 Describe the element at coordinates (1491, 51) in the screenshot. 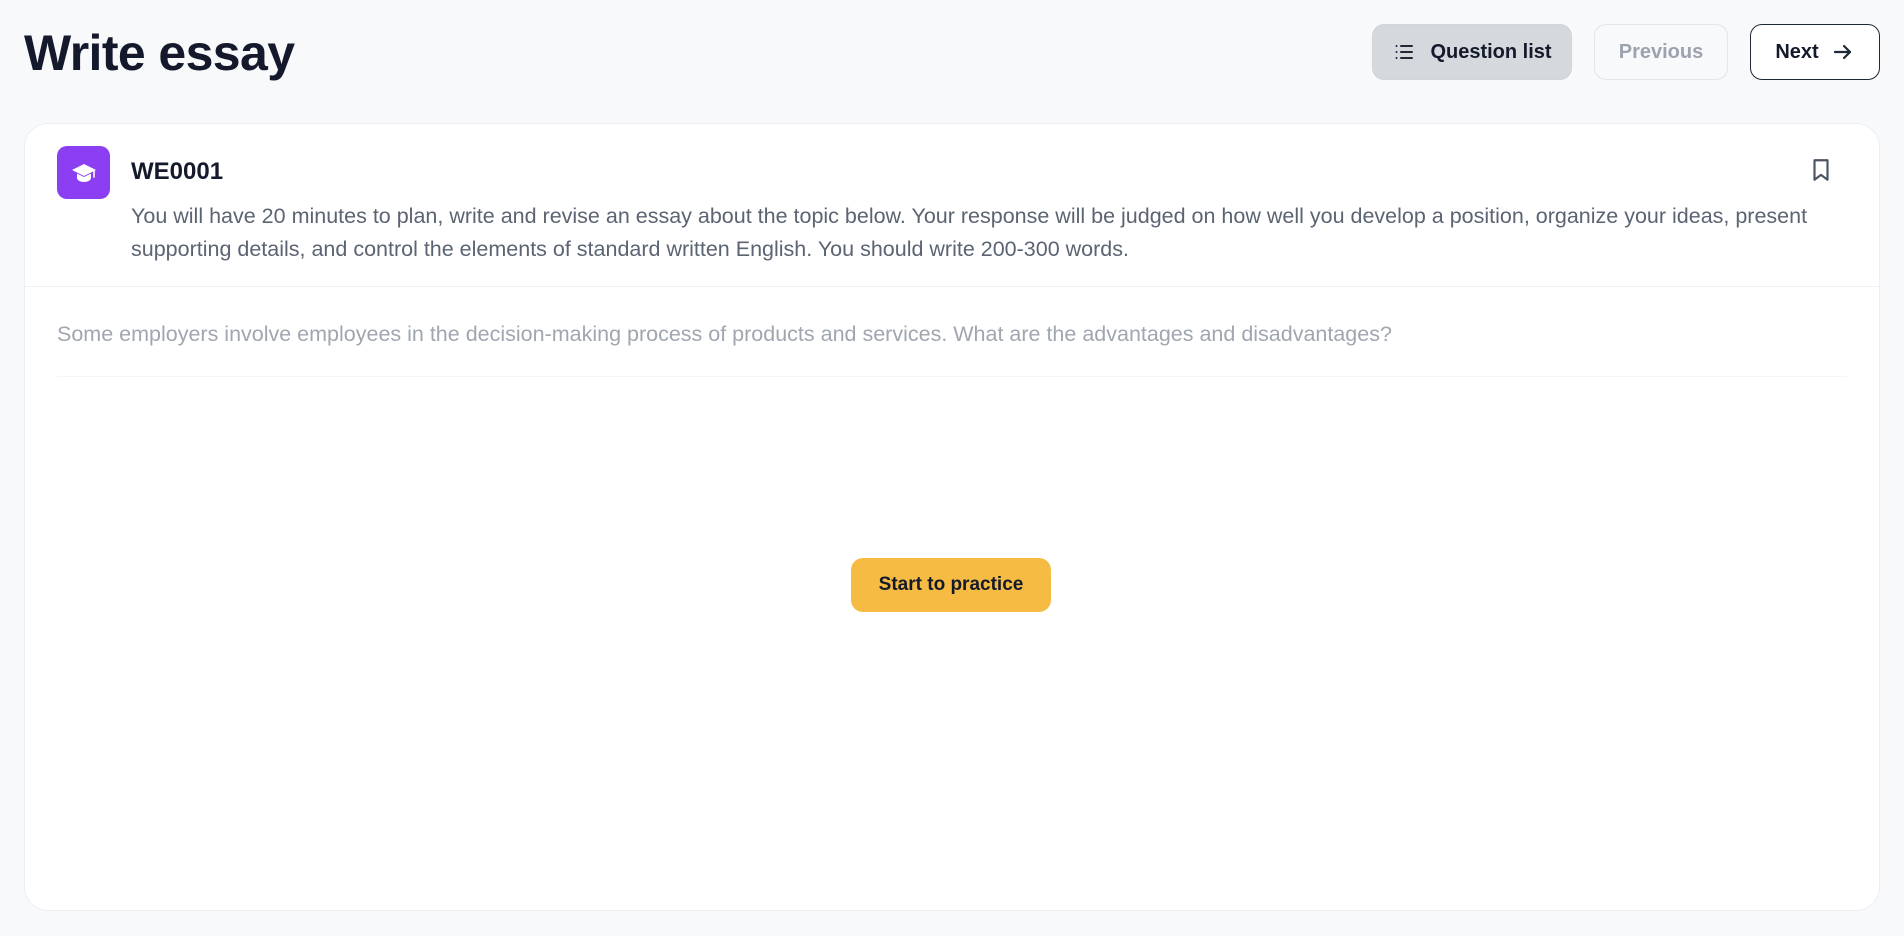

I see `question-list-label: Question list` at that location.